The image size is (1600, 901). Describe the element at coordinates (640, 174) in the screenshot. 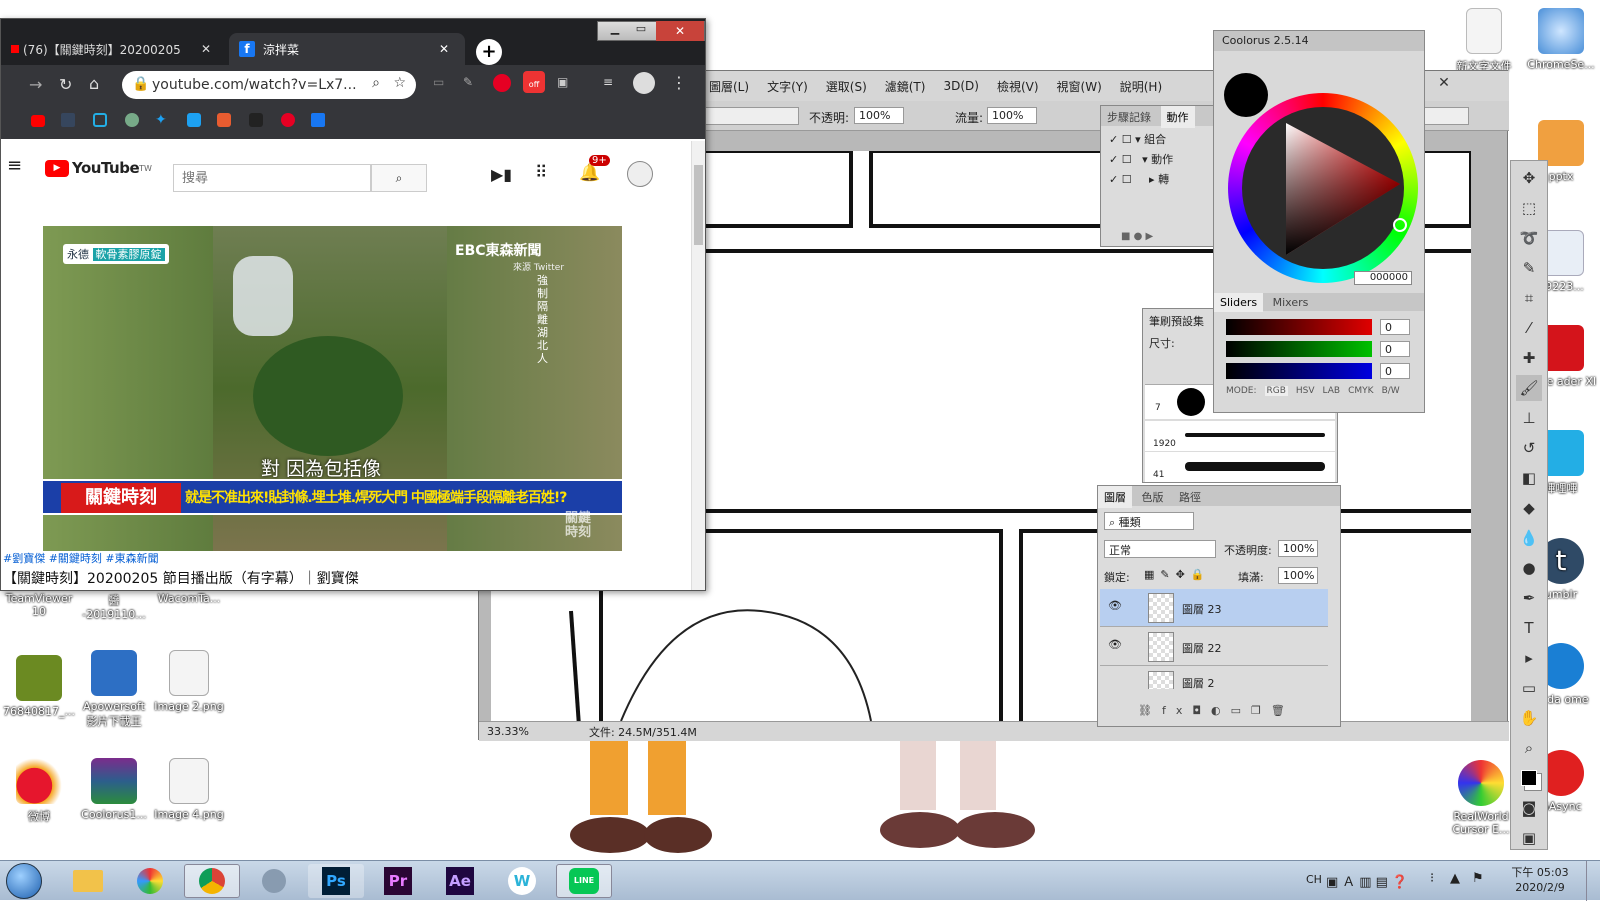

I see `account-avatar` at that location.